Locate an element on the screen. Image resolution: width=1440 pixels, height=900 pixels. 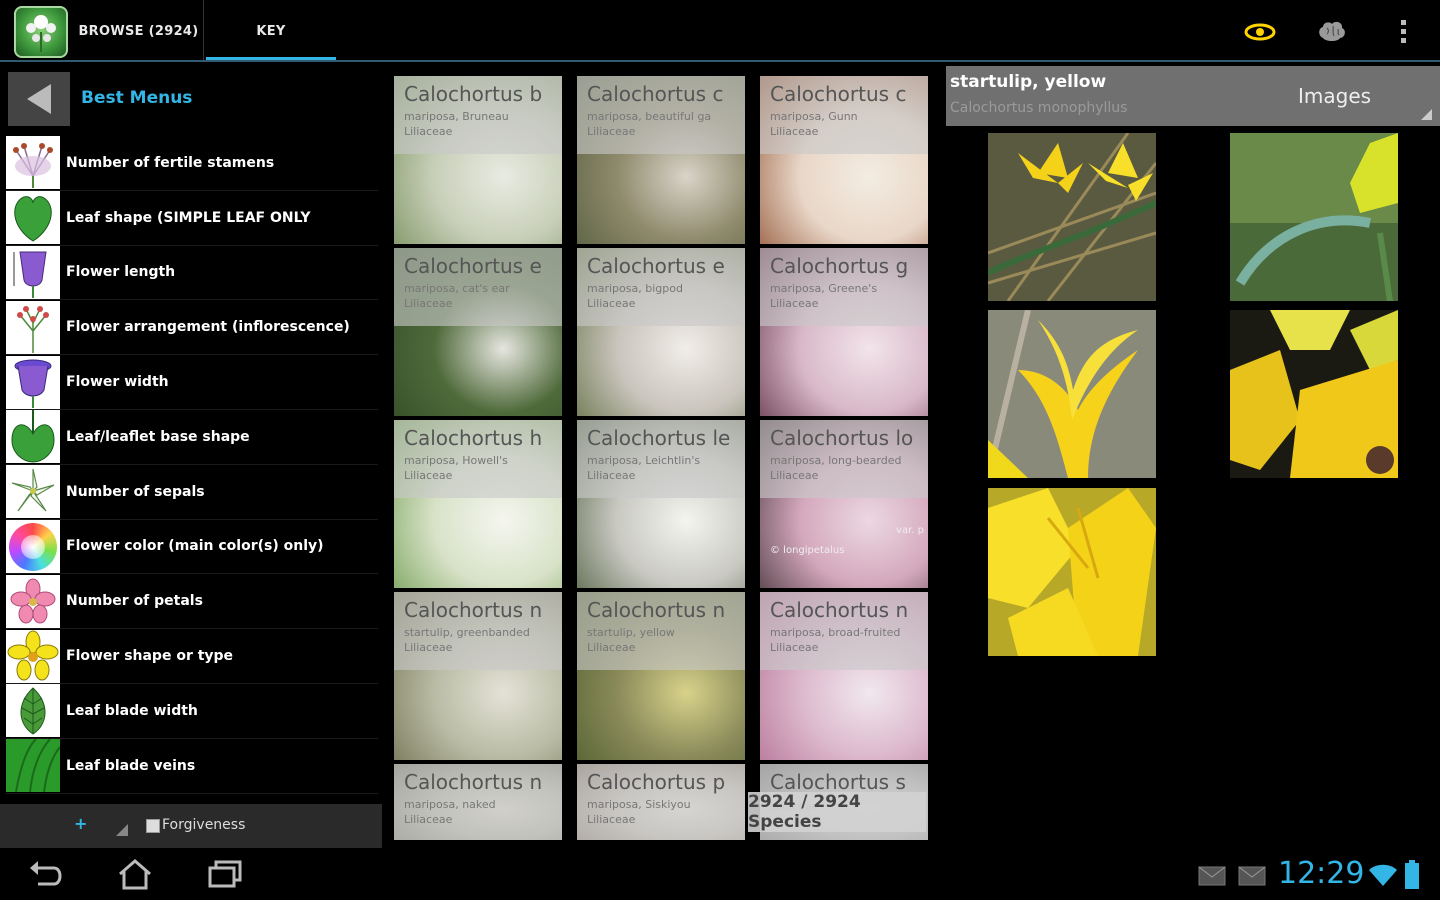
species-common: mariposa, beautiful ga is located at coordinates (649, 116).